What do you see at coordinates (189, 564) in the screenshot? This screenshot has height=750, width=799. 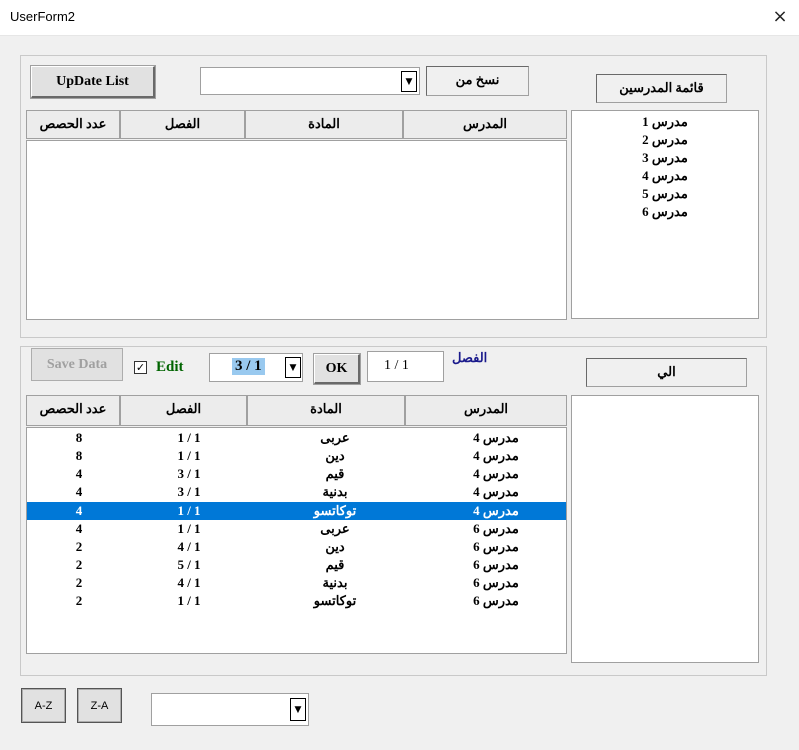 I see `row-class: 5 / 1` at bounding box center [189, 564].